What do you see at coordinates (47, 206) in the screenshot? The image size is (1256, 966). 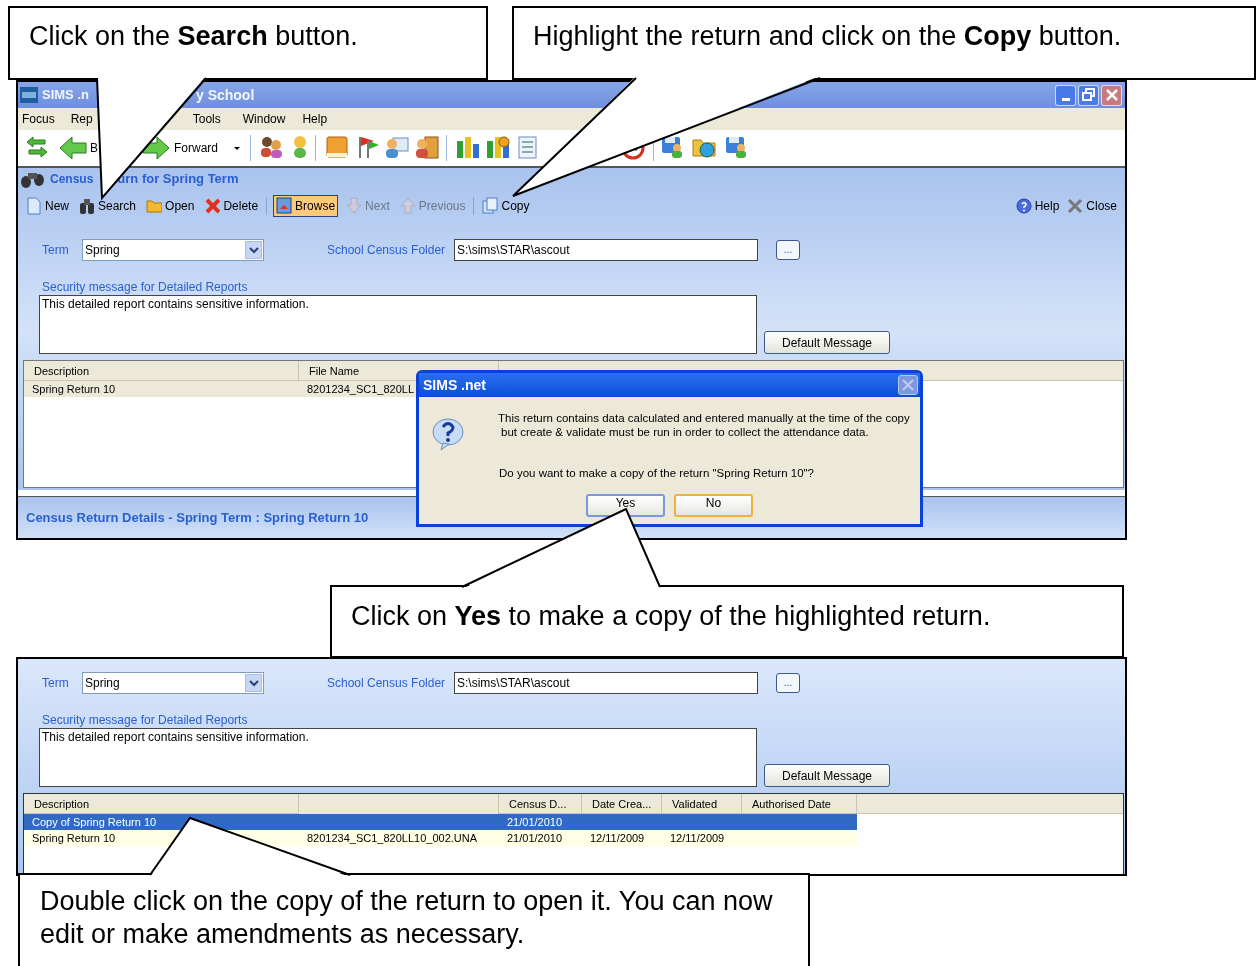 I see `toolbar-button: New` at bounding box center [47, 206].